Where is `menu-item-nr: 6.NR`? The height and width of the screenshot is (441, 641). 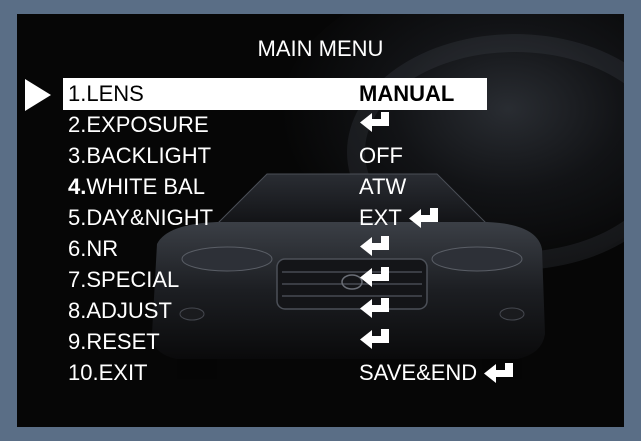 menu-item-nr: 6.NR is located at coordinates (320, 249).